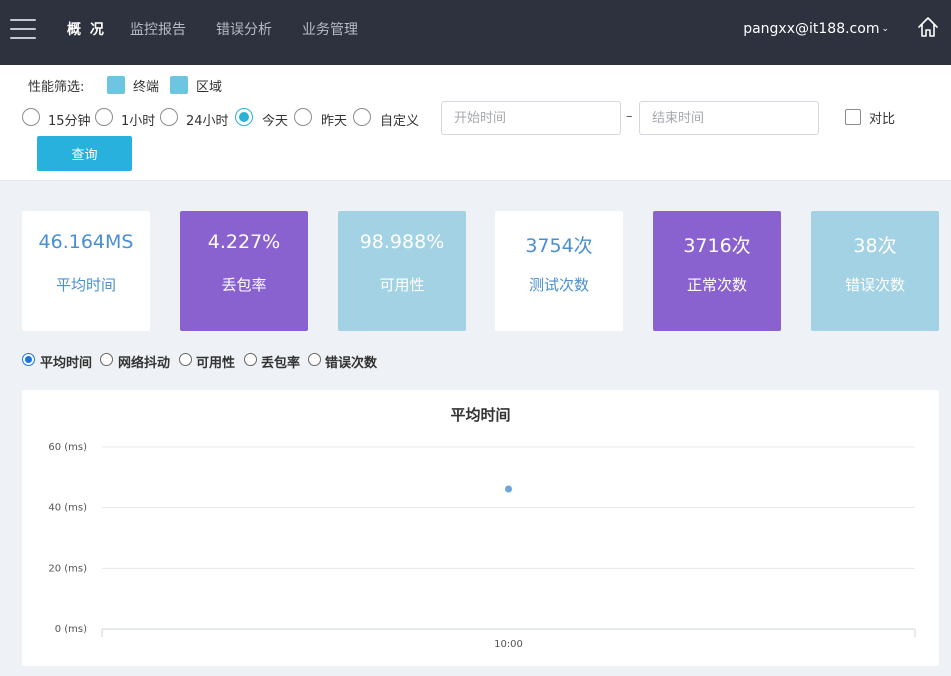 This screenshot has width=951, height=676. What do you see at coordinates (244, 285) in the screenshot?
I see `stat-label: 丢包率` at bounding box center [244, 285].